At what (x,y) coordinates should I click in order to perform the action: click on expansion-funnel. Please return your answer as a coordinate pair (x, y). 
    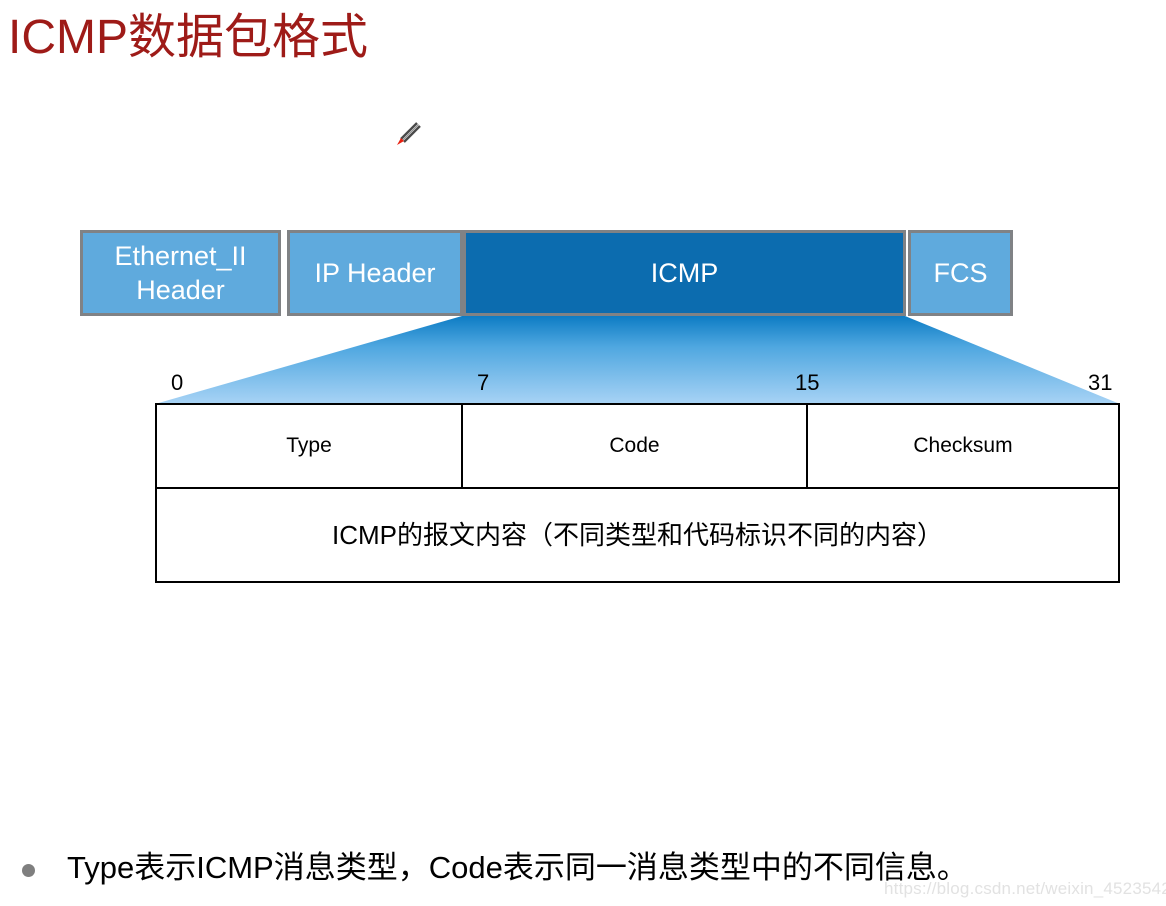
    Looking at the image, I should click on (637, 360).